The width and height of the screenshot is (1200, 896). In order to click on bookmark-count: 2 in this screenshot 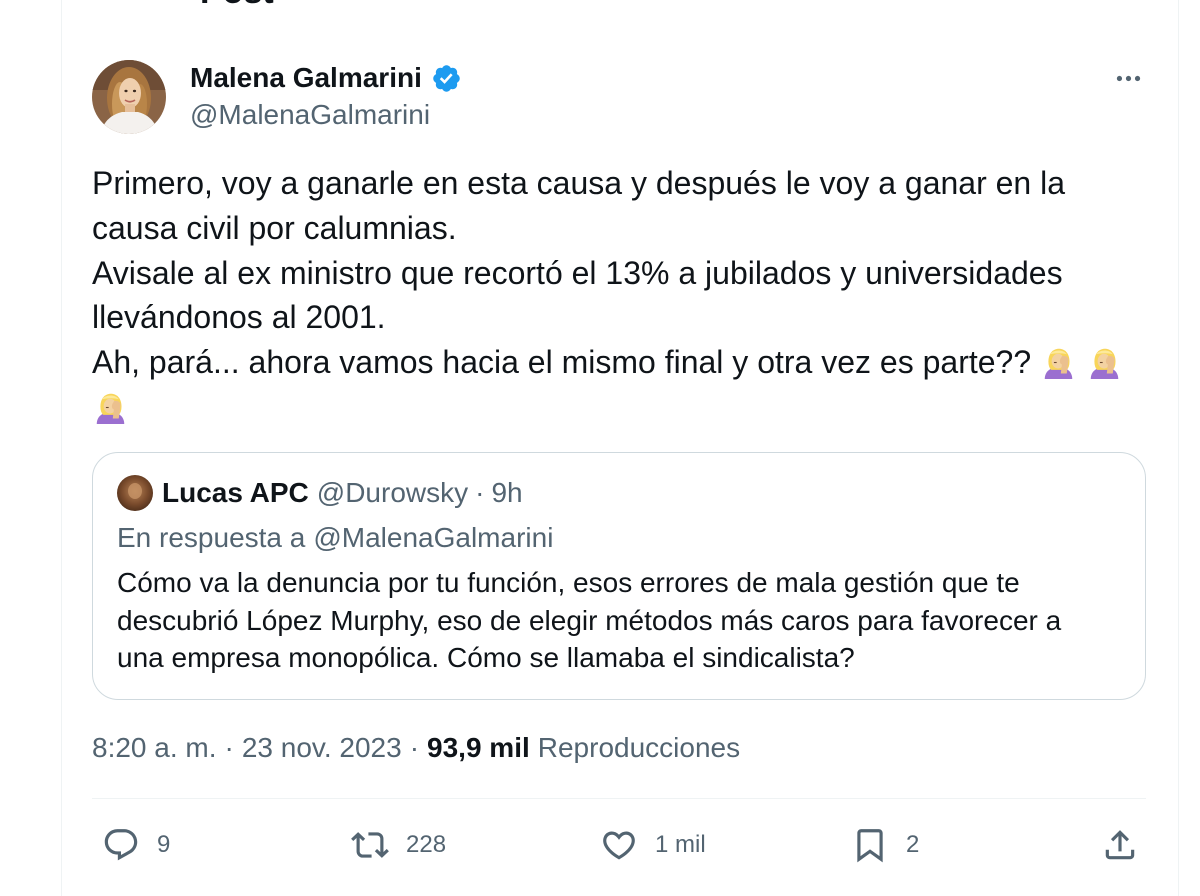, I will do `click(913, 844)`.